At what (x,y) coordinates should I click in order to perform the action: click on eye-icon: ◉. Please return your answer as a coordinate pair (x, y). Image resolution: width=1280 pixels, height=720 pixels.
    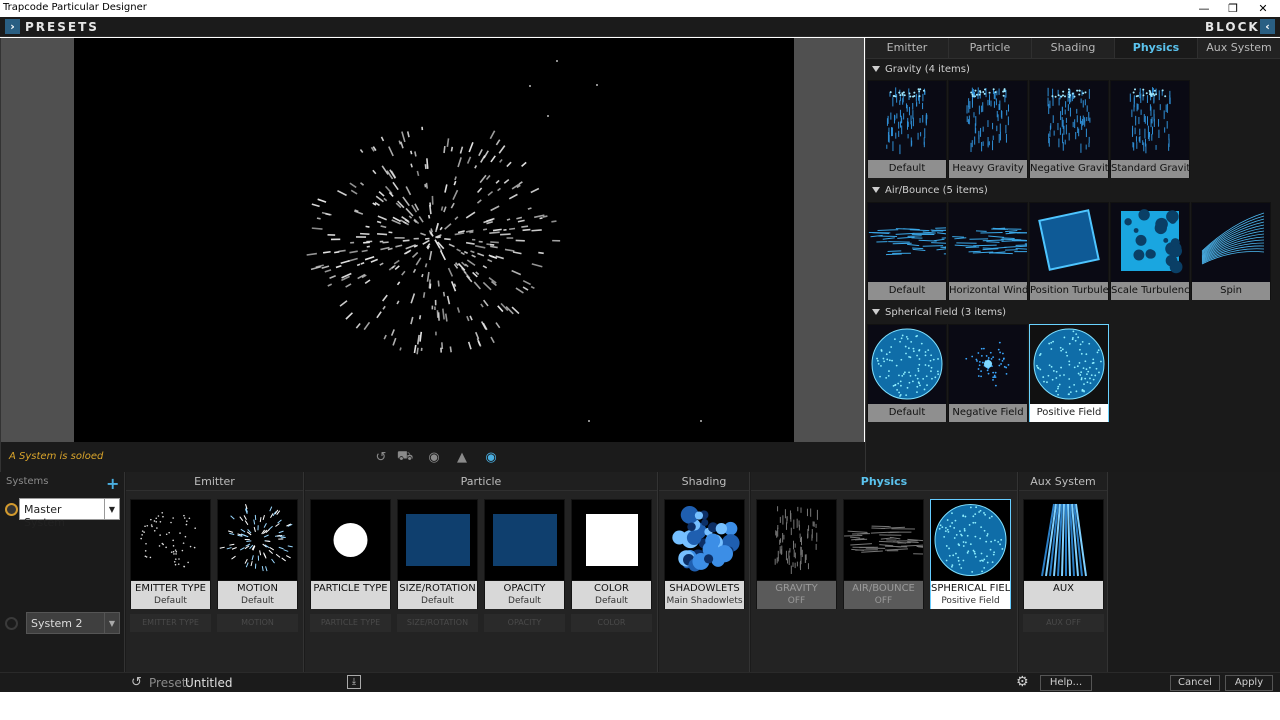
    Looking at the image, I should click on (491, 457).